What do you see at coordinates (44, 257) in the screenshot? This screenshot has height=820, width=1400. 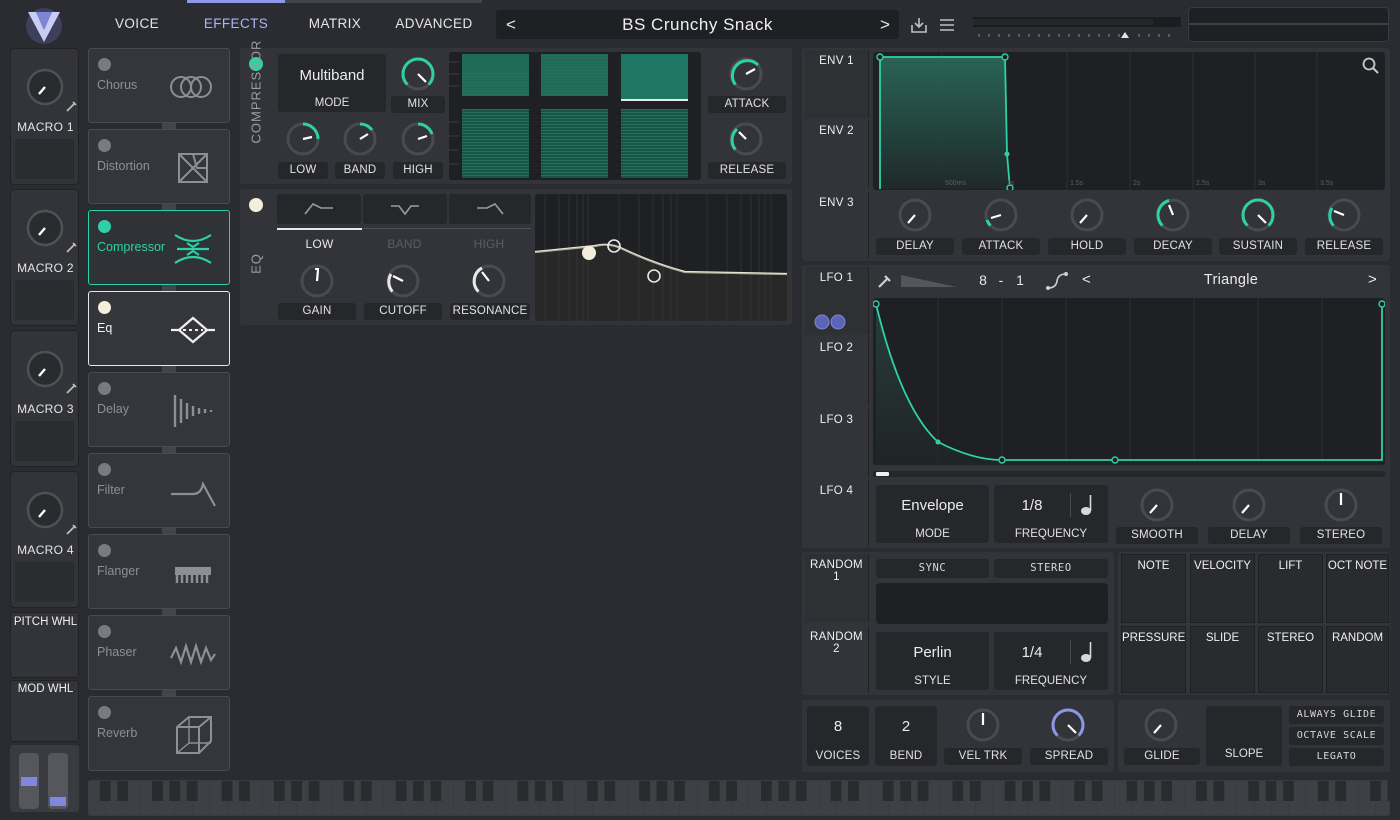 I see `macro-2: MACRO 2` at bounding box center [44, 257].